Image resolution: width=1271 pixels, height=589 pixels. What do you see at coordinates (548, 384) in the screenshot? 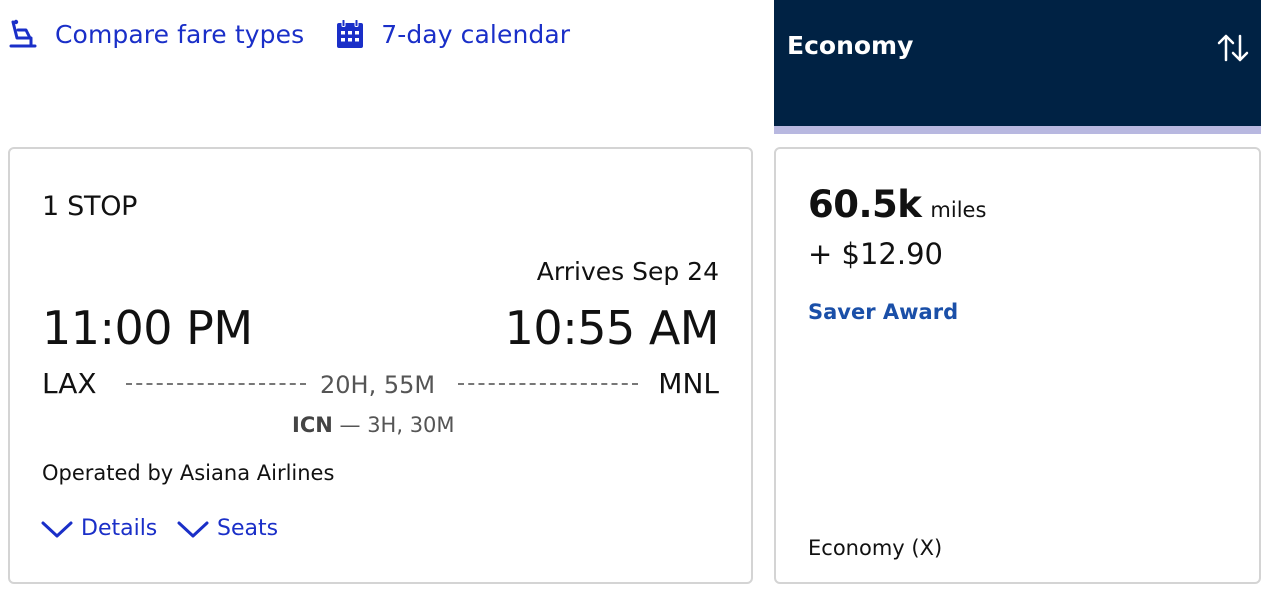
I see `route-line-right` at bounding box center [548, 384].